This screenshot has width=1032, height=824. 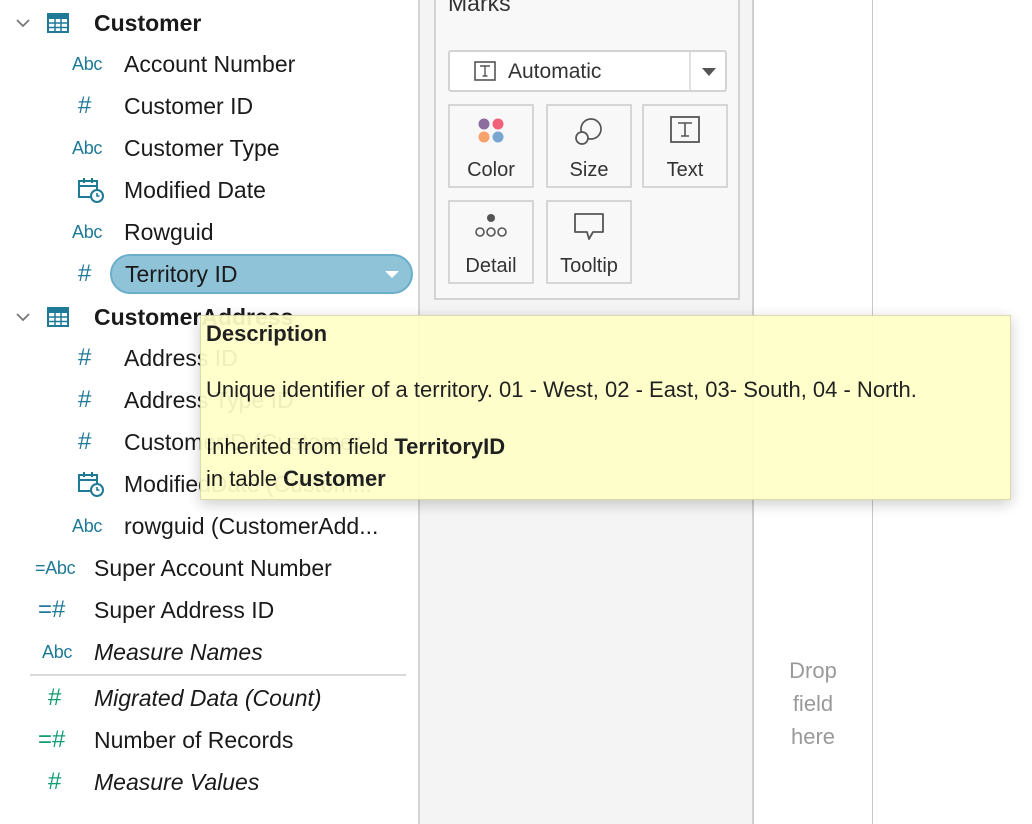 I want to click on inherited-prefix: Inherited from field, so click(x=300, y=446).